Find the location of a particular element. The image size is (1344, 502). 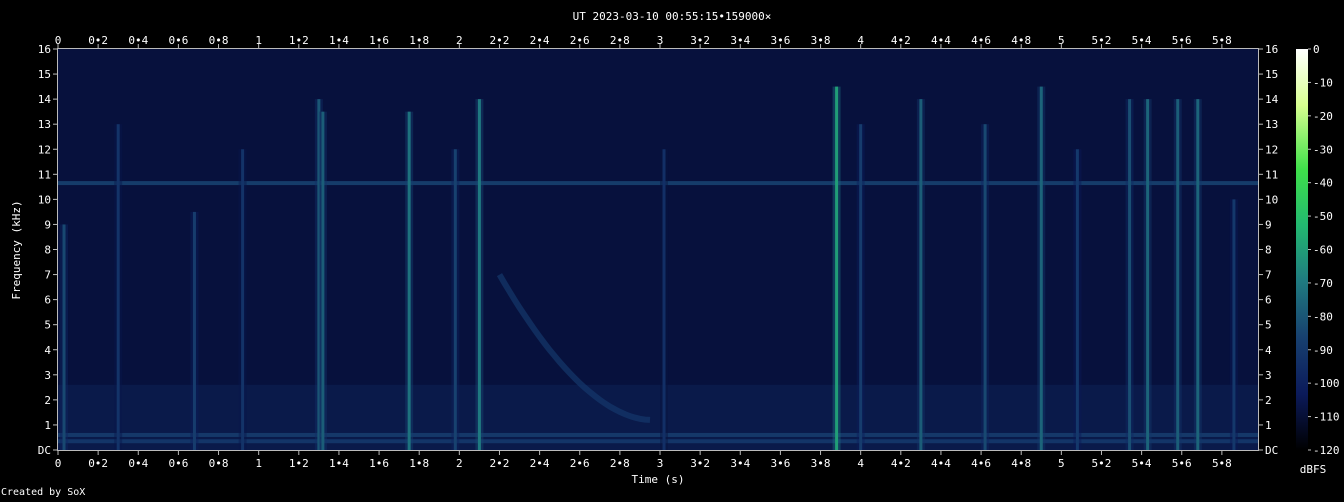

x-tick-label: 4•4 is located at coordinates (941, 40).